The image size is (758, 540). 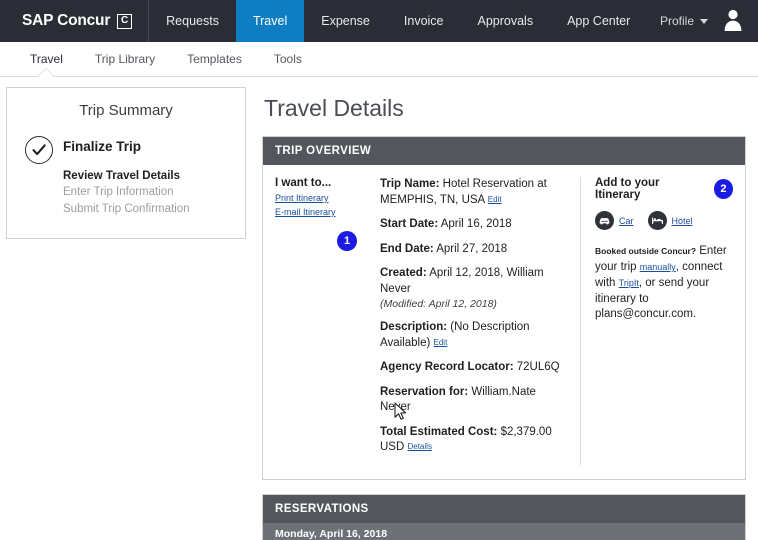 I want to click on booked-outside-lead: Booked outside Concur?, so click(x=646, y=251).